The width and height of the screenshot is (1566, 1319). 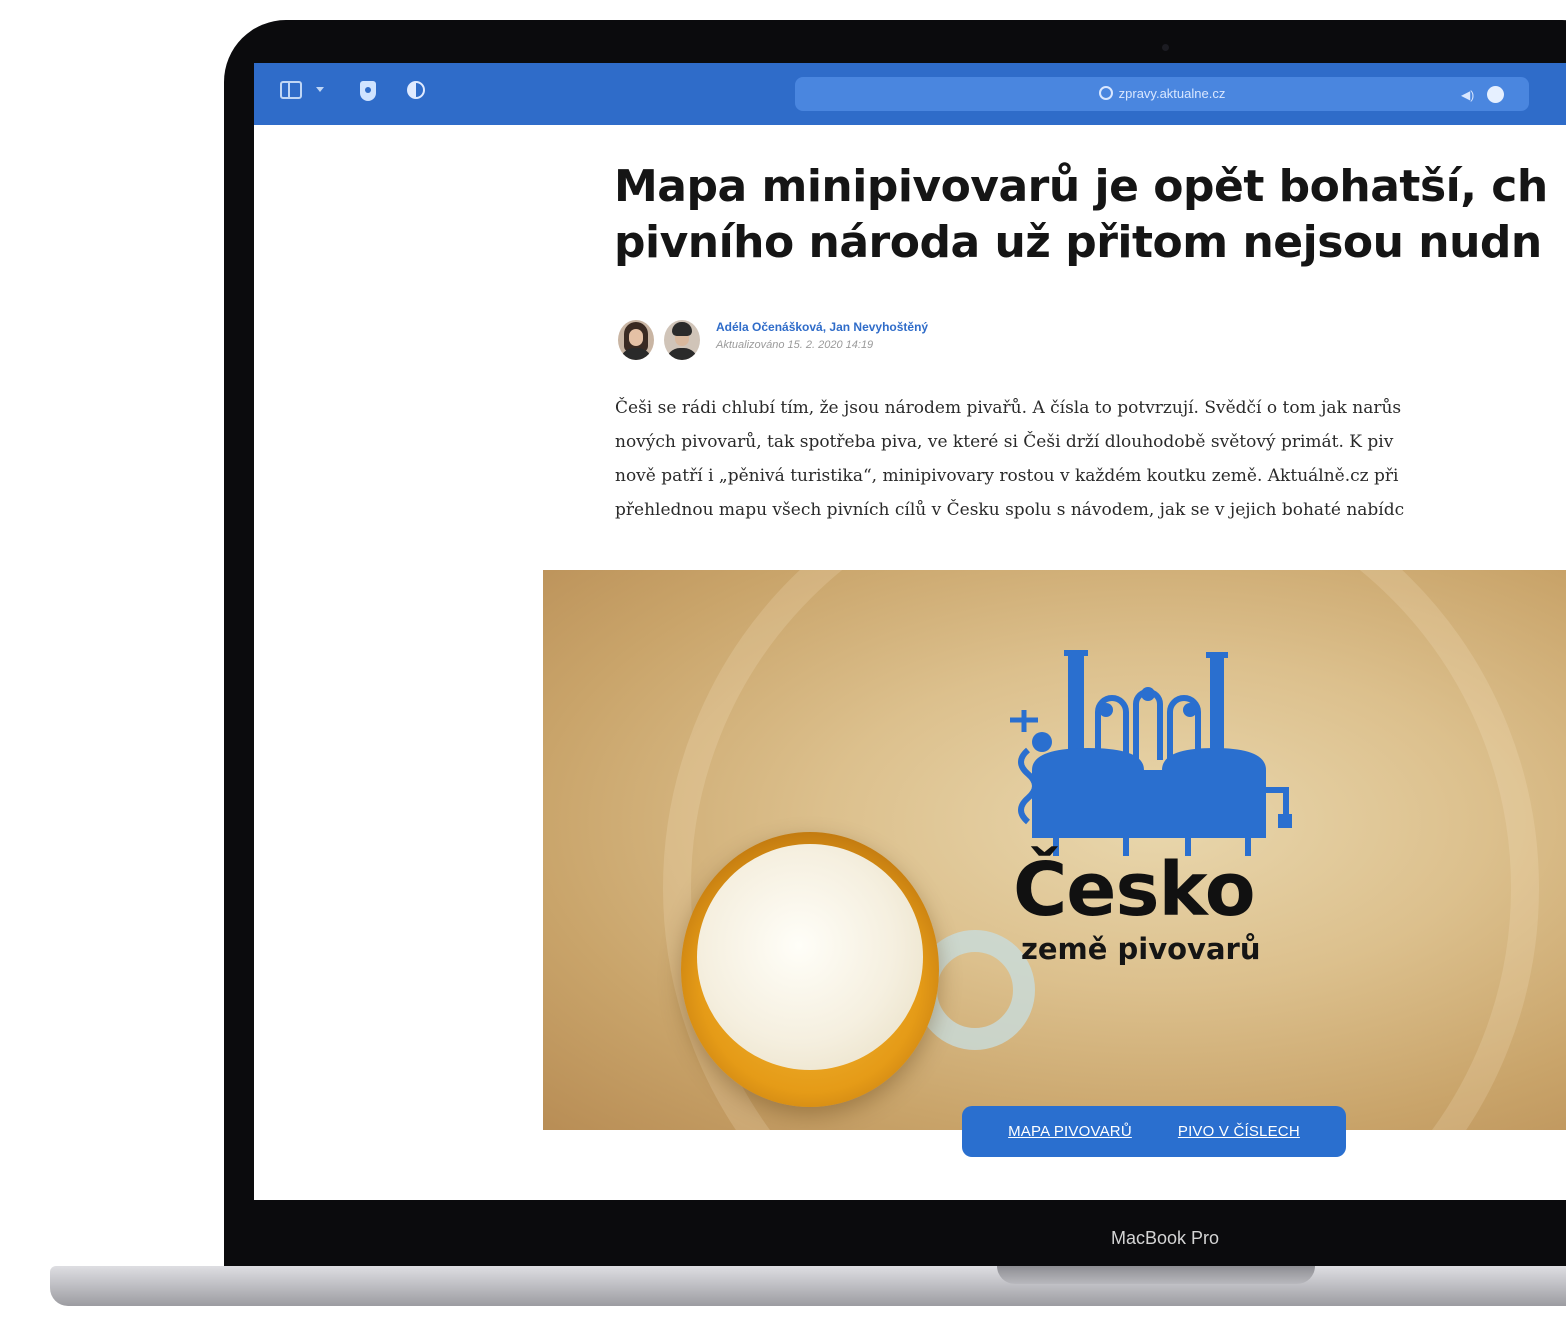 What do you see at coordinates (808, 1286) in the screenshot?
I see `laptop-base` at bounding box center [808, 1286].